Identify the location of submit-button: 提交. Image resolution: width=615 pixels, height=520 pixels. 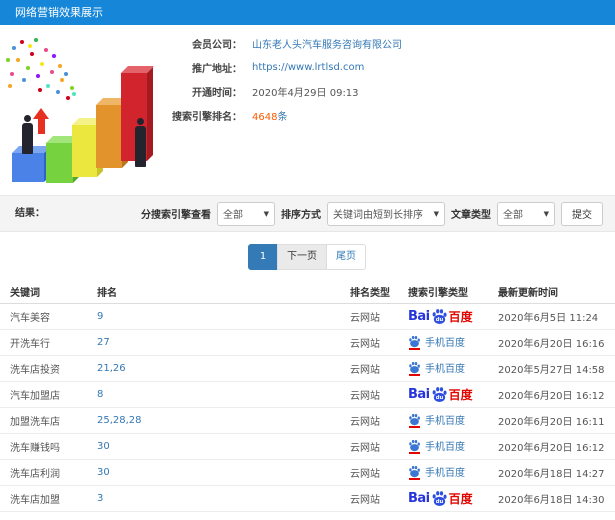
(582, 213).